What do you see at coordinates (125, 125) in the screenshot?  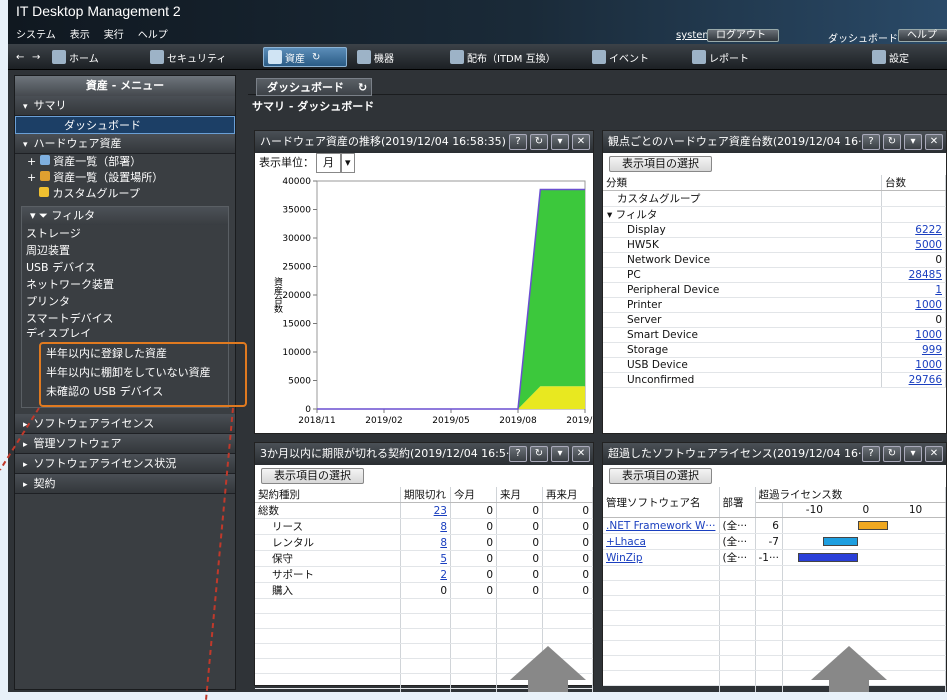 I see `sidebar-item-dashboard: ダッシュボード` at bounding box center [125, 125].